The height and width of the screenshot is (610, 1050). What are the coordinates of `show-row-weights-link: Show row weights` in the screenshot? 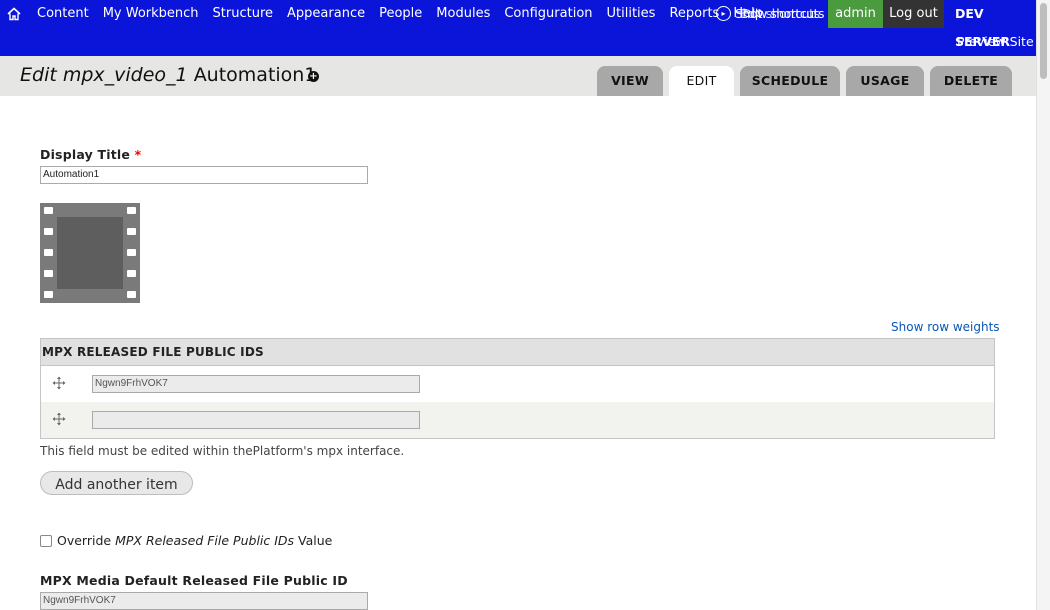 It's located at (945, 327).